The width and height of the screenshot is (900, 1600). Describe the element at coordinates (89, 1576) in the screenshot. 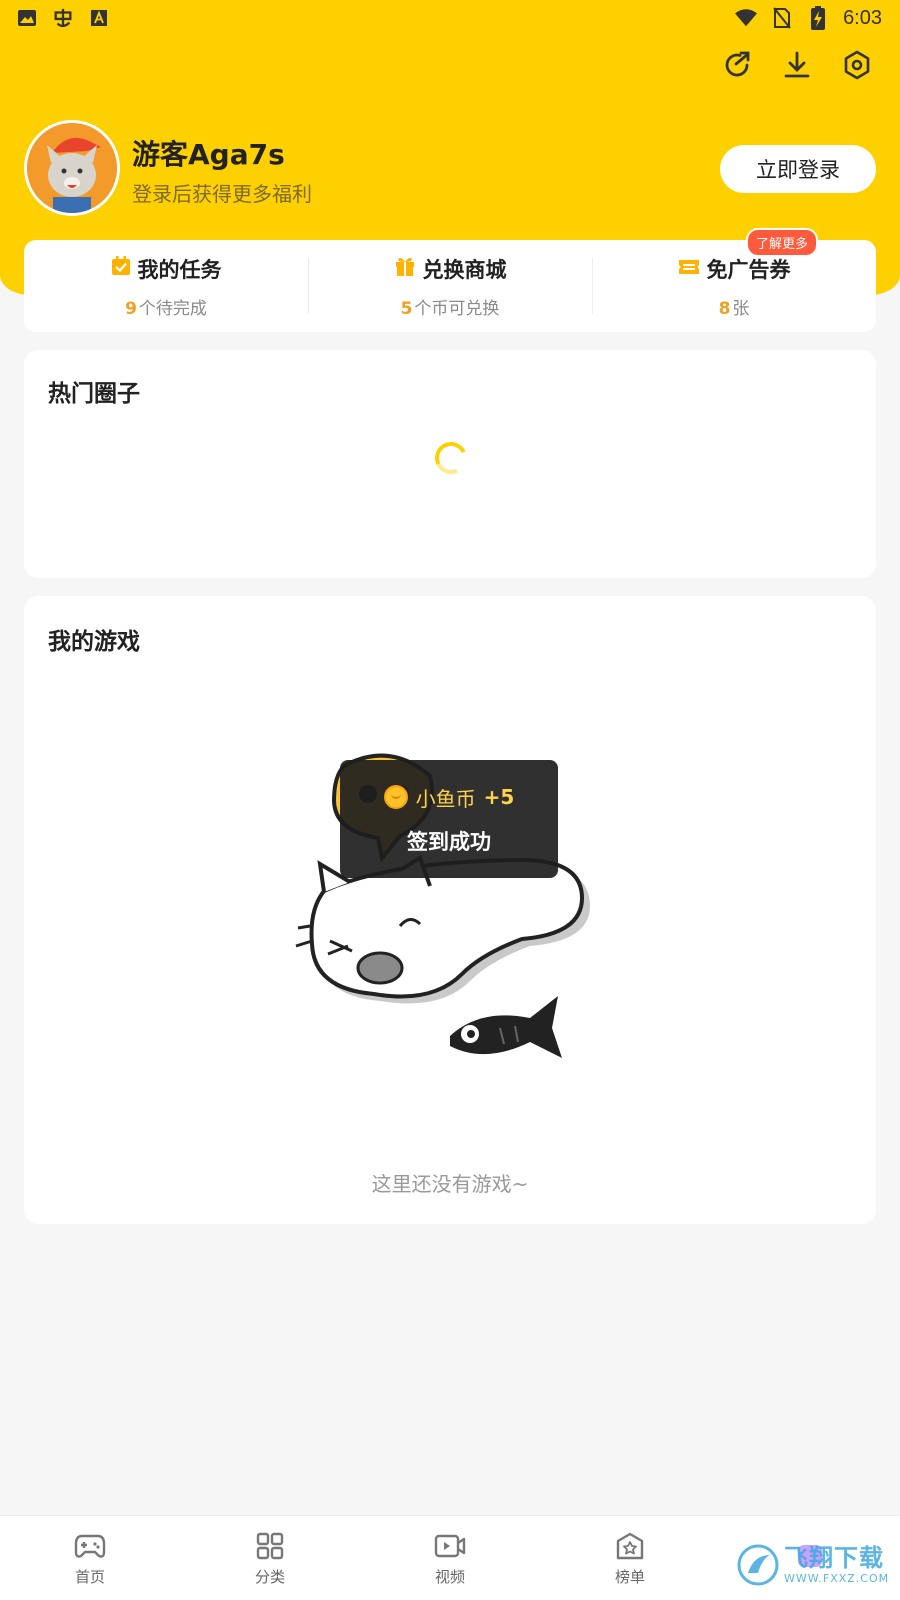

I see `nav-label: 首页` at that location.